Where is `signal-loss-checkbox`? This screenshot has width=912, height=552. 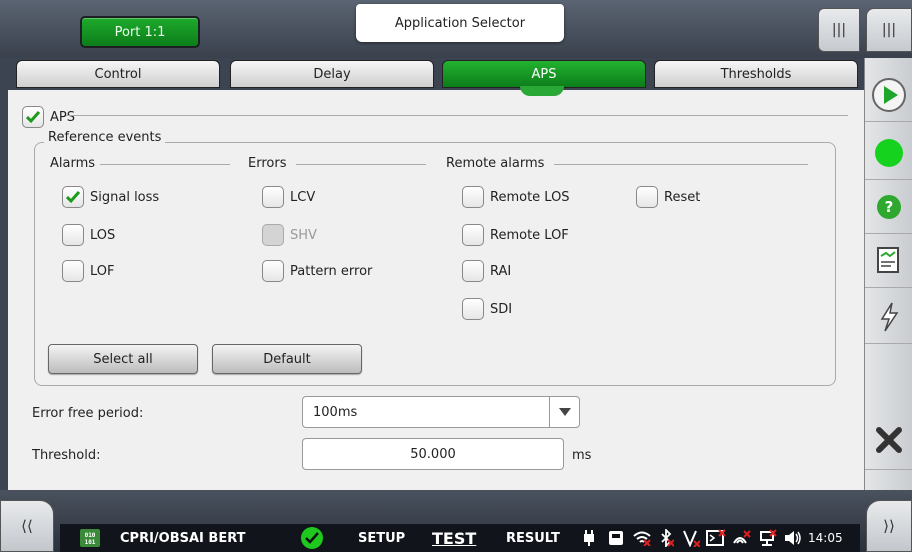
signal-loss-checkbox is located at coordinates (73, 197).